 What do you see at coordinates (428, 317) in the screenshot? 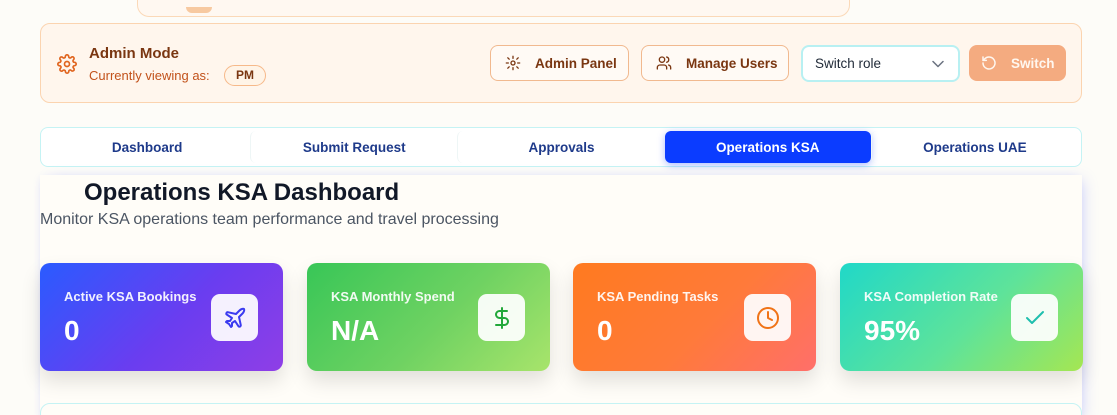
I see `stat-card-monthly-spend: KSA Monthly Spend N/A` at bounding box center [428, 317].